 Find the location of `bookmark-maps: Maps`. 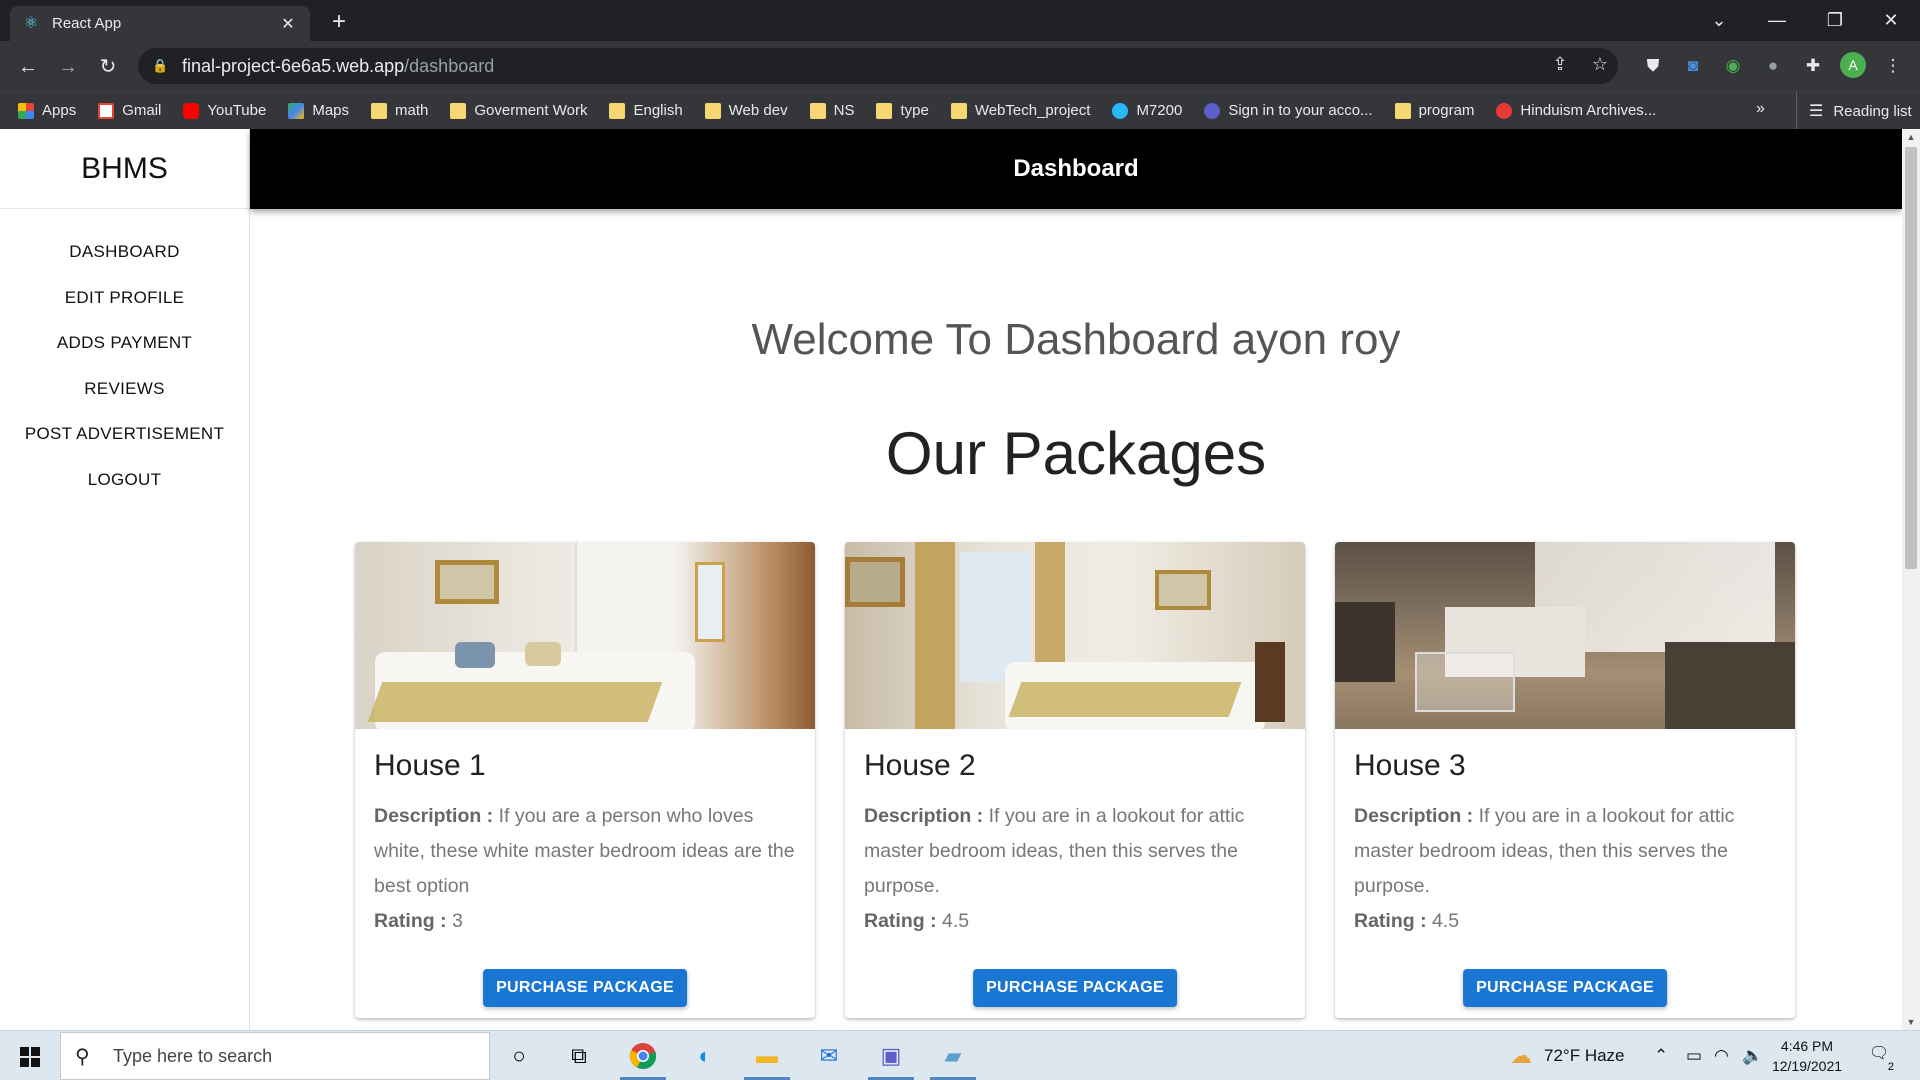

bookmark-maps: Maps is located at coordinates (318, 110).